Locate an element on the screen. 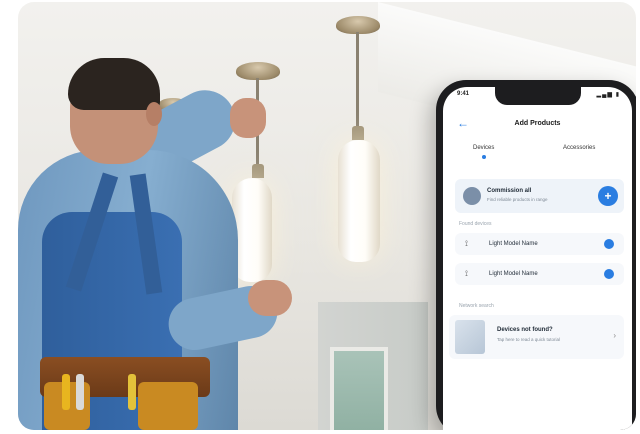  commission-title: Commission all is located at coordinates (509, 191).